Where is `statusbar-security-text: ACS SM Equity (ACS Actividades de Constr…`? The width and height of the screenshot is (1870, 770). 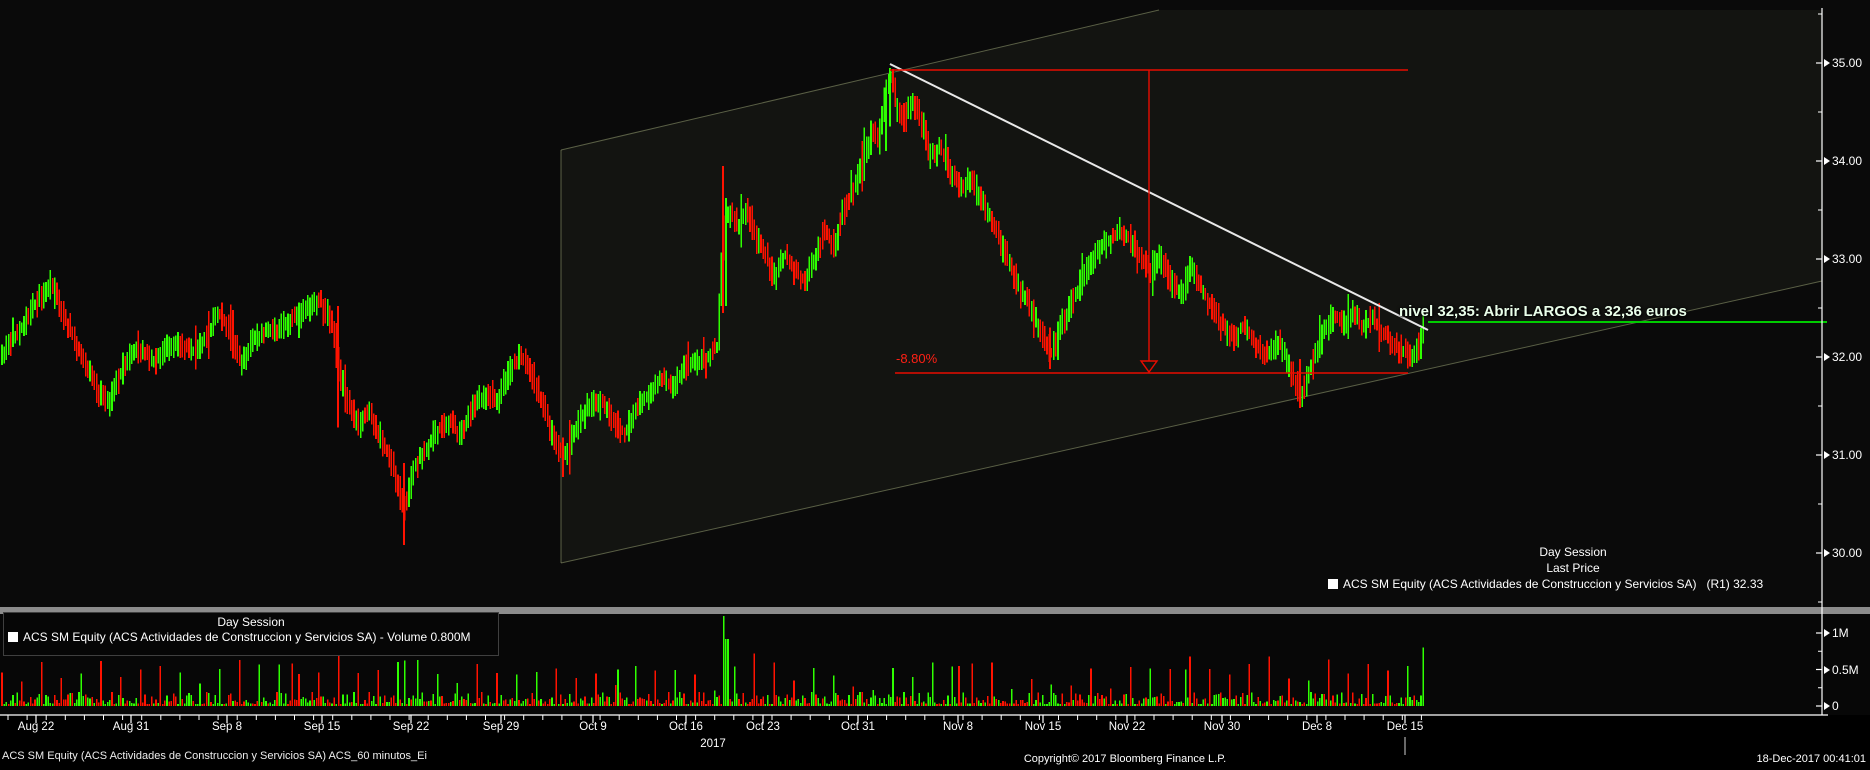
statusbar-security-text: ACS SM Equity (ACS Actividades de Constr… is located at coordinates (214, 756).